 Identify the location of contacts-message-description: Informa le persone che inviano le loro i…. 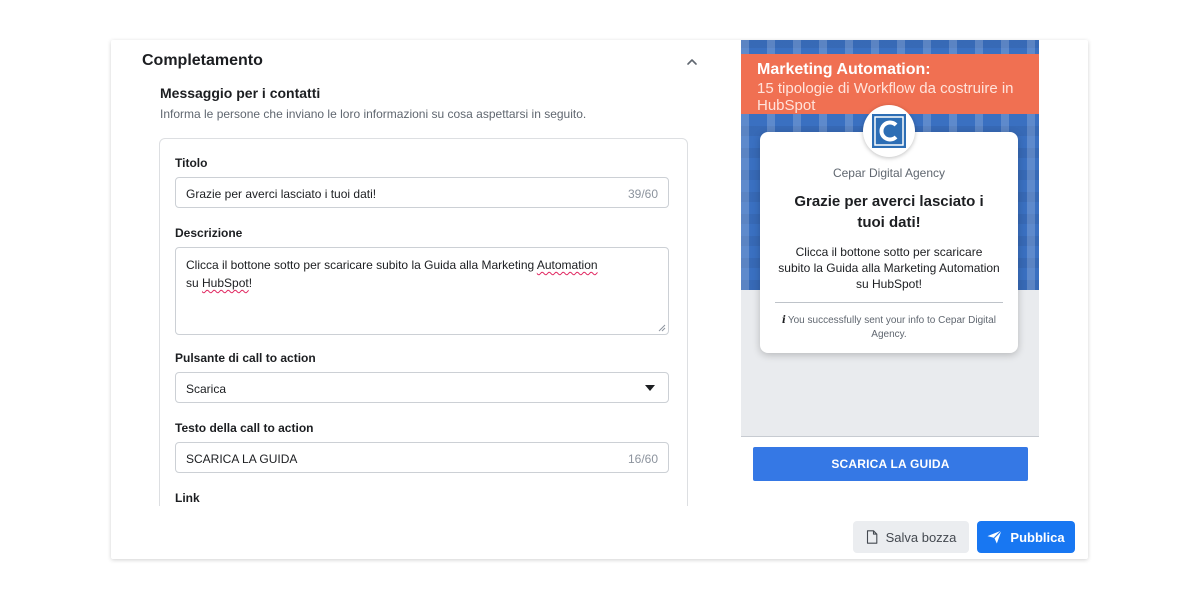
(373, 114).